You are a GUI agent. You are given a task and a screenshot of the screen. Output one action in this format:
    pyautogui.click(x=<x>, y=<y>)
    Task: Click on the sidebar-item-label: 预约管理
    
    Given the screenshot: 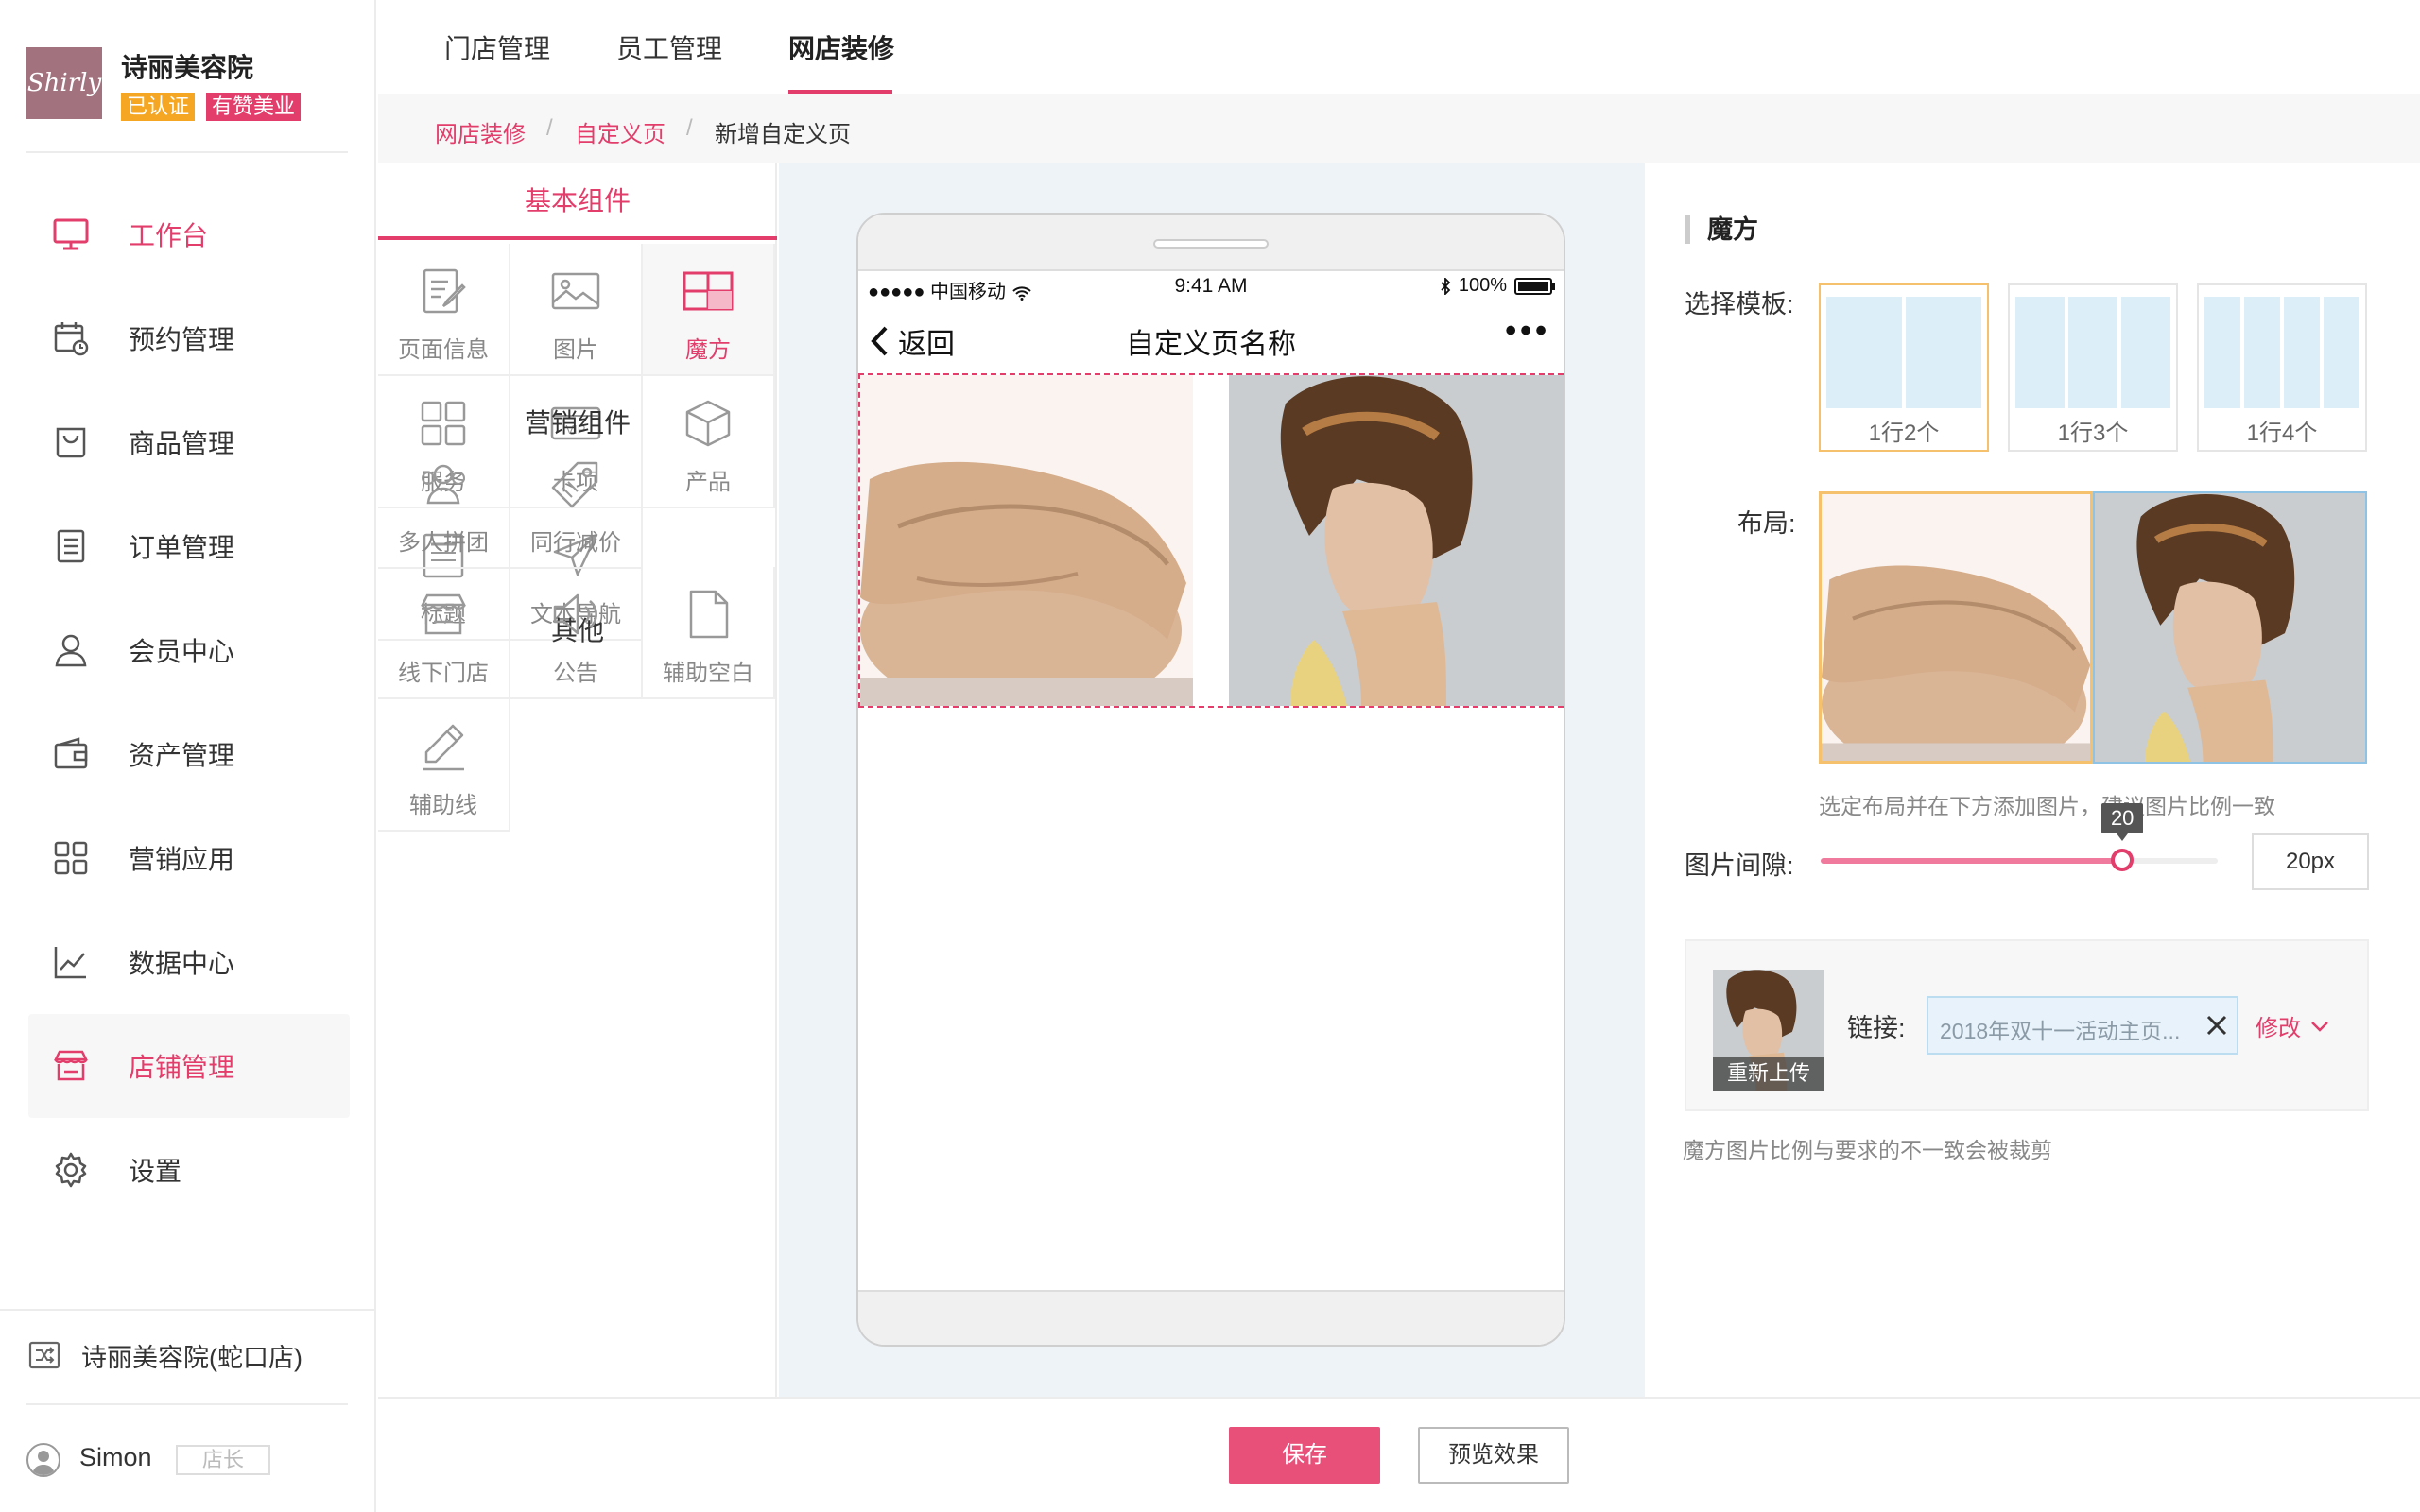 What is the action you would take?
    pyautogui.click(x=182, y=339)
    